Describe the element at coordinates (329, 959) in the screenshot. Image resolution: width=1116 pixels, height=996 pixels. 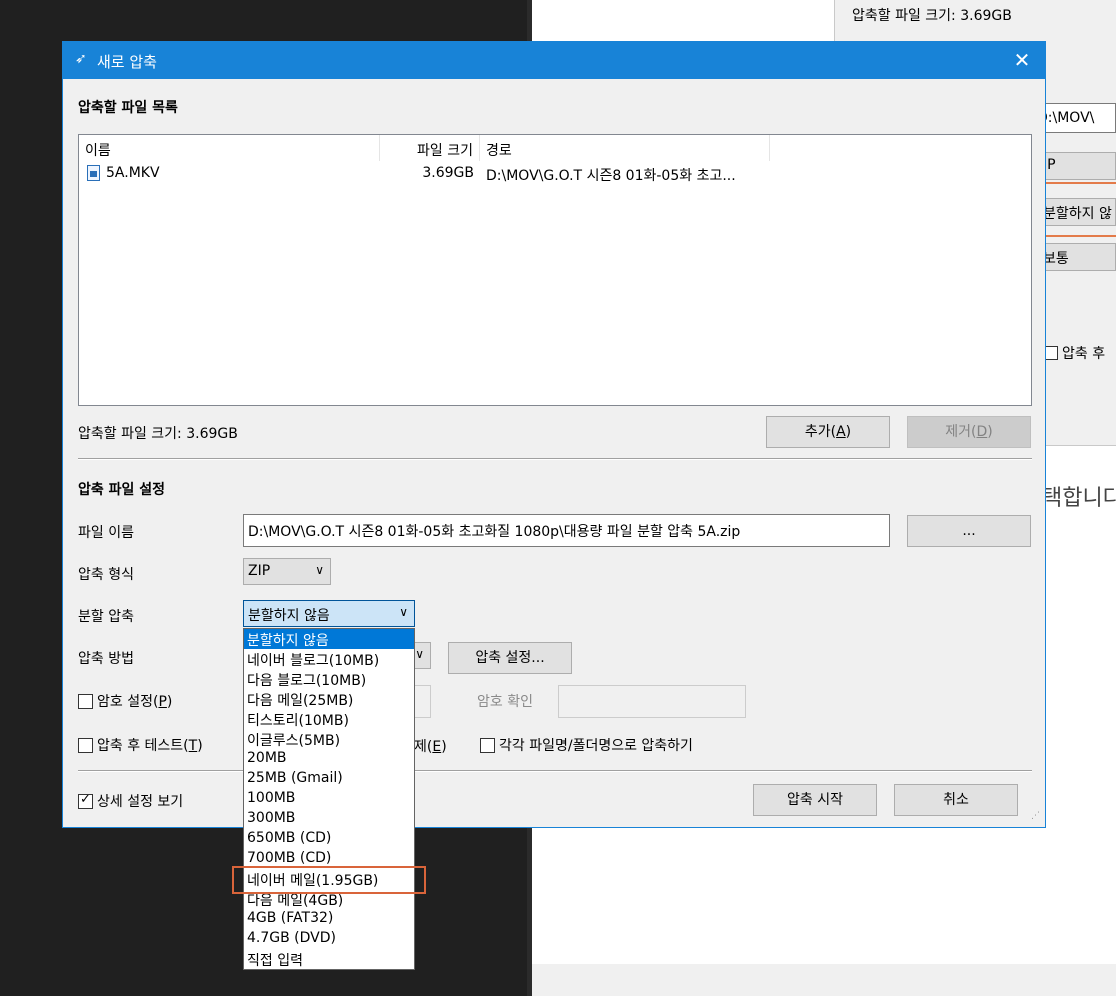
I see `split-option: 직접 입력` at that location.